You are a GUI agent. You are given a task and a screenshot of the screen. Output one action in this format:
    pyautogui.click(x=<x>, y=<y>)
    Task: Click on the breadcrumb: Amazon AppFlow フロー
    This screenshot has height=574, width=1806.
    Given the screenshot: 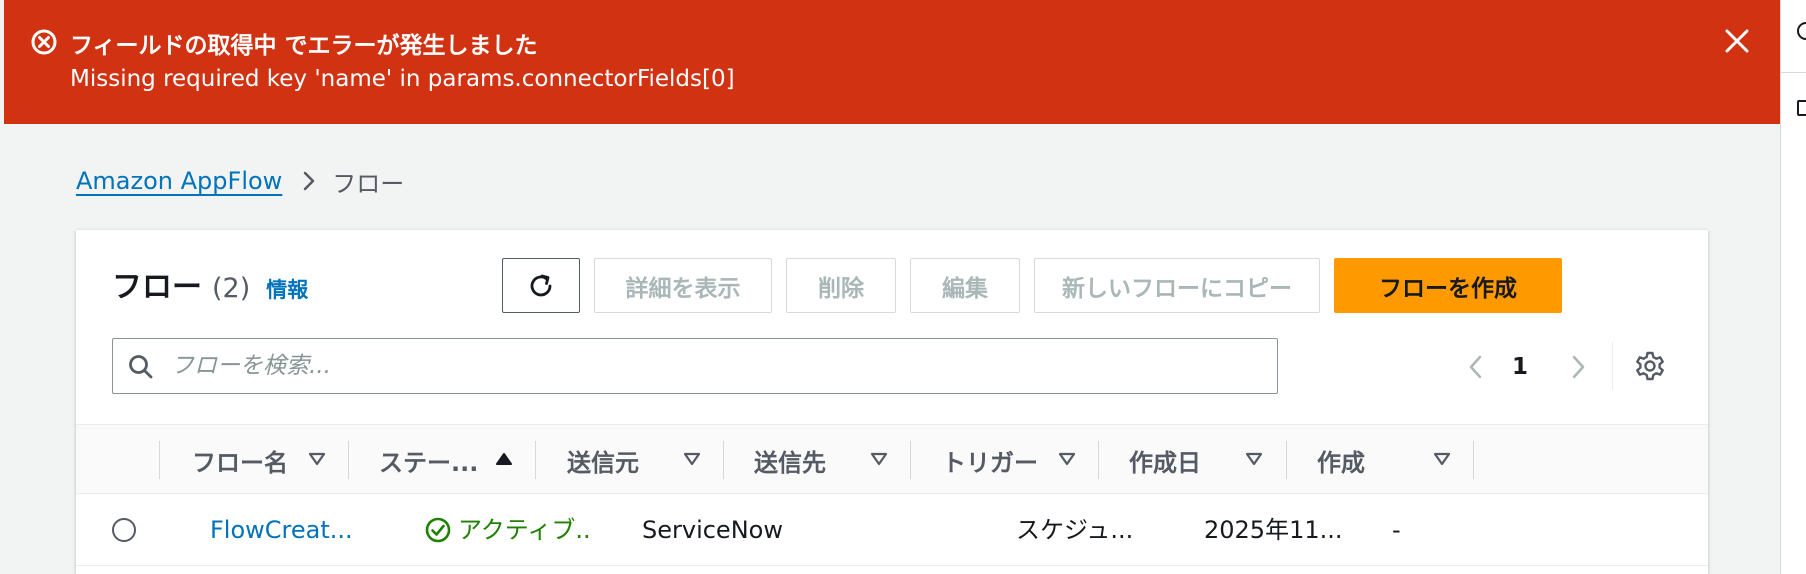 What is the action you would take?
    pyautogui.click(x=240, y=181)
    